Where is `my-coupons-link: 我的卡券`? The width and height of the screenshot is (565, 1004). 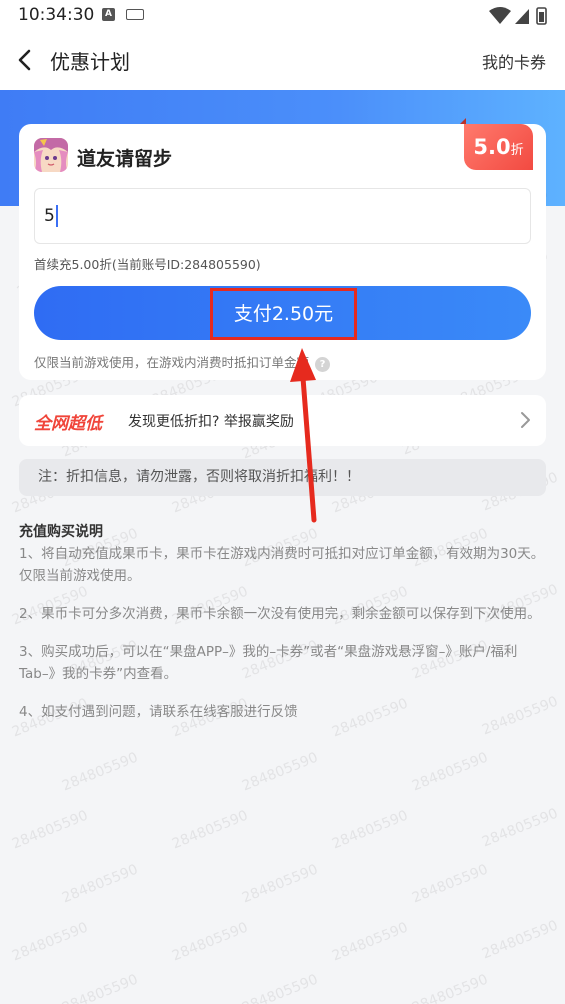 my-coupons-link: 我的卡券 is located at coordinates (514, 61).